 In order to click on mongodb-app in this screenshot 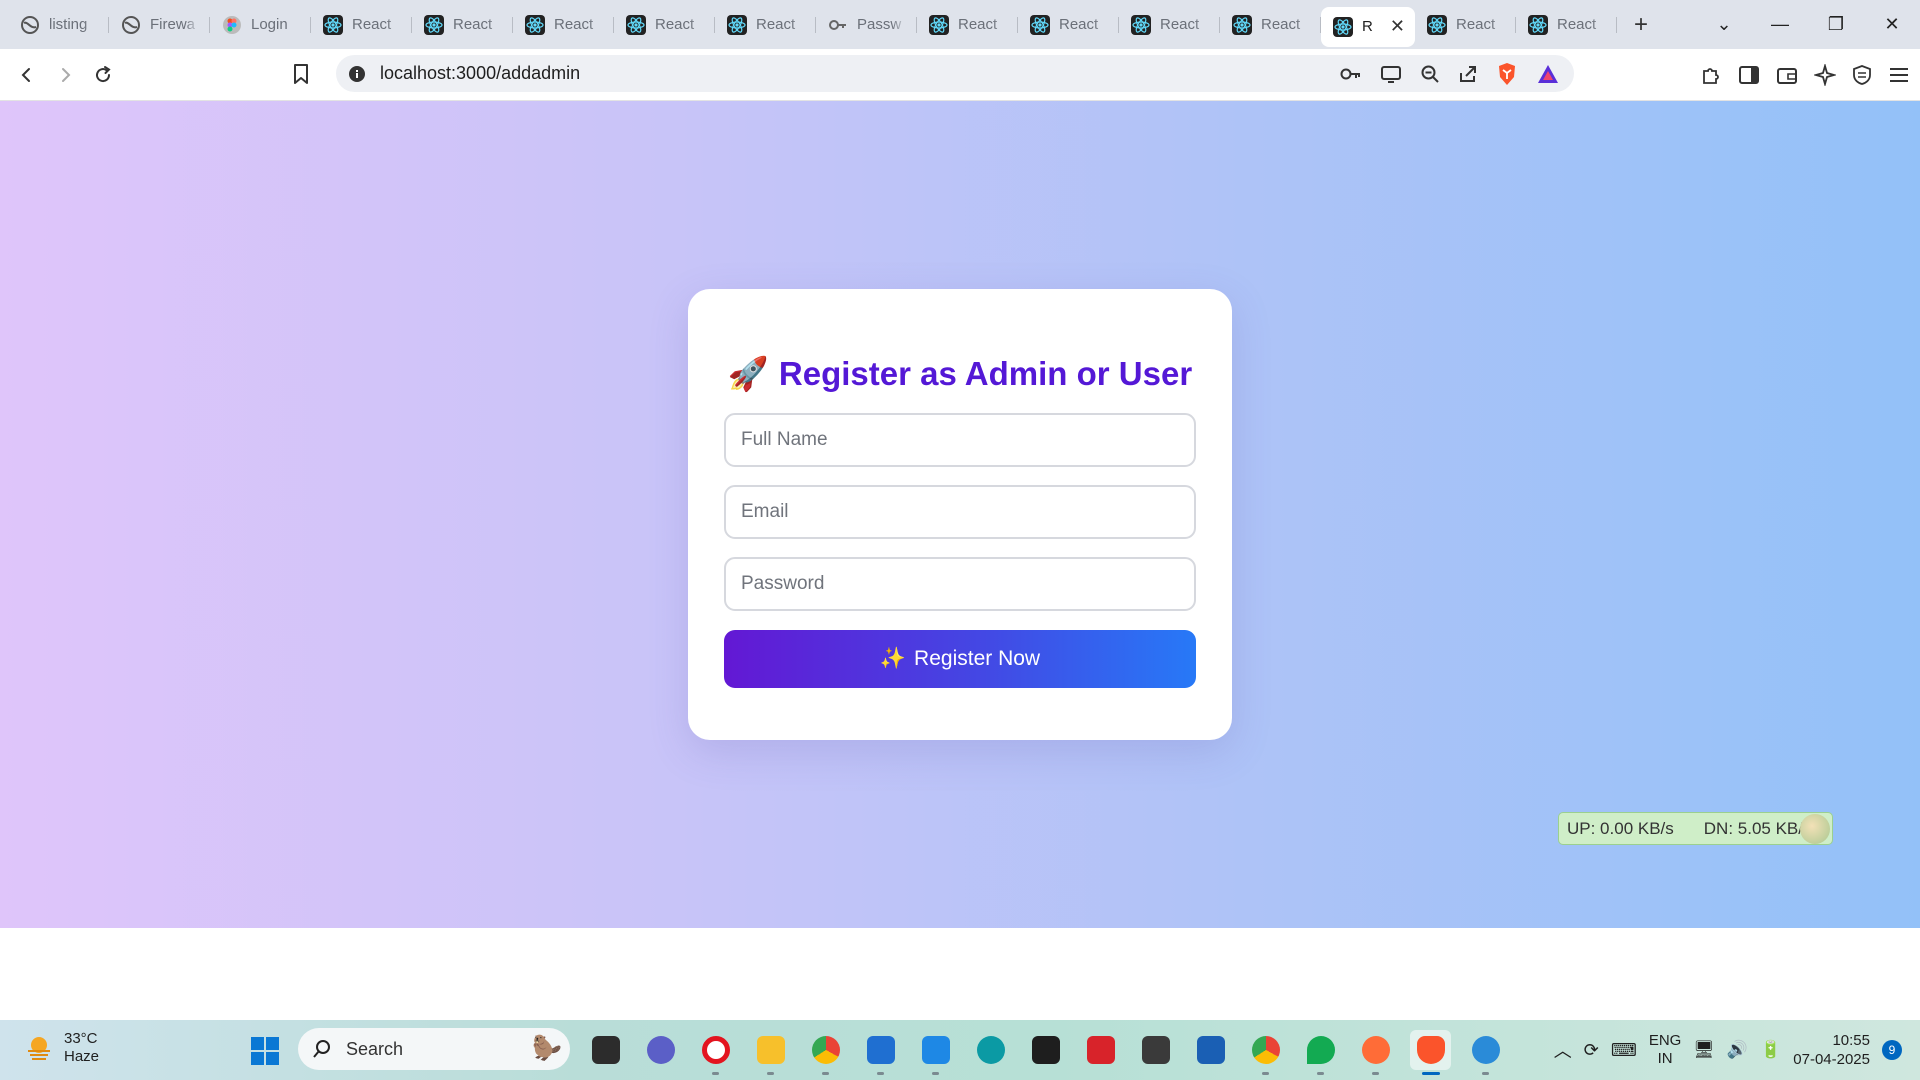, I will do `click(1320, 1052)`.